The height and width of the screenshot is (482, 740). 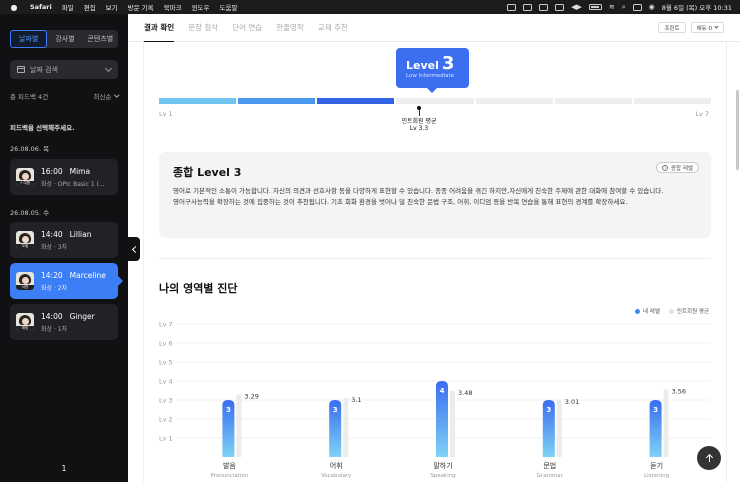 I want to click on sidebar-filter-tabs: 날짜별 강사별 콘텐츠별, so click(x=64, y=39).